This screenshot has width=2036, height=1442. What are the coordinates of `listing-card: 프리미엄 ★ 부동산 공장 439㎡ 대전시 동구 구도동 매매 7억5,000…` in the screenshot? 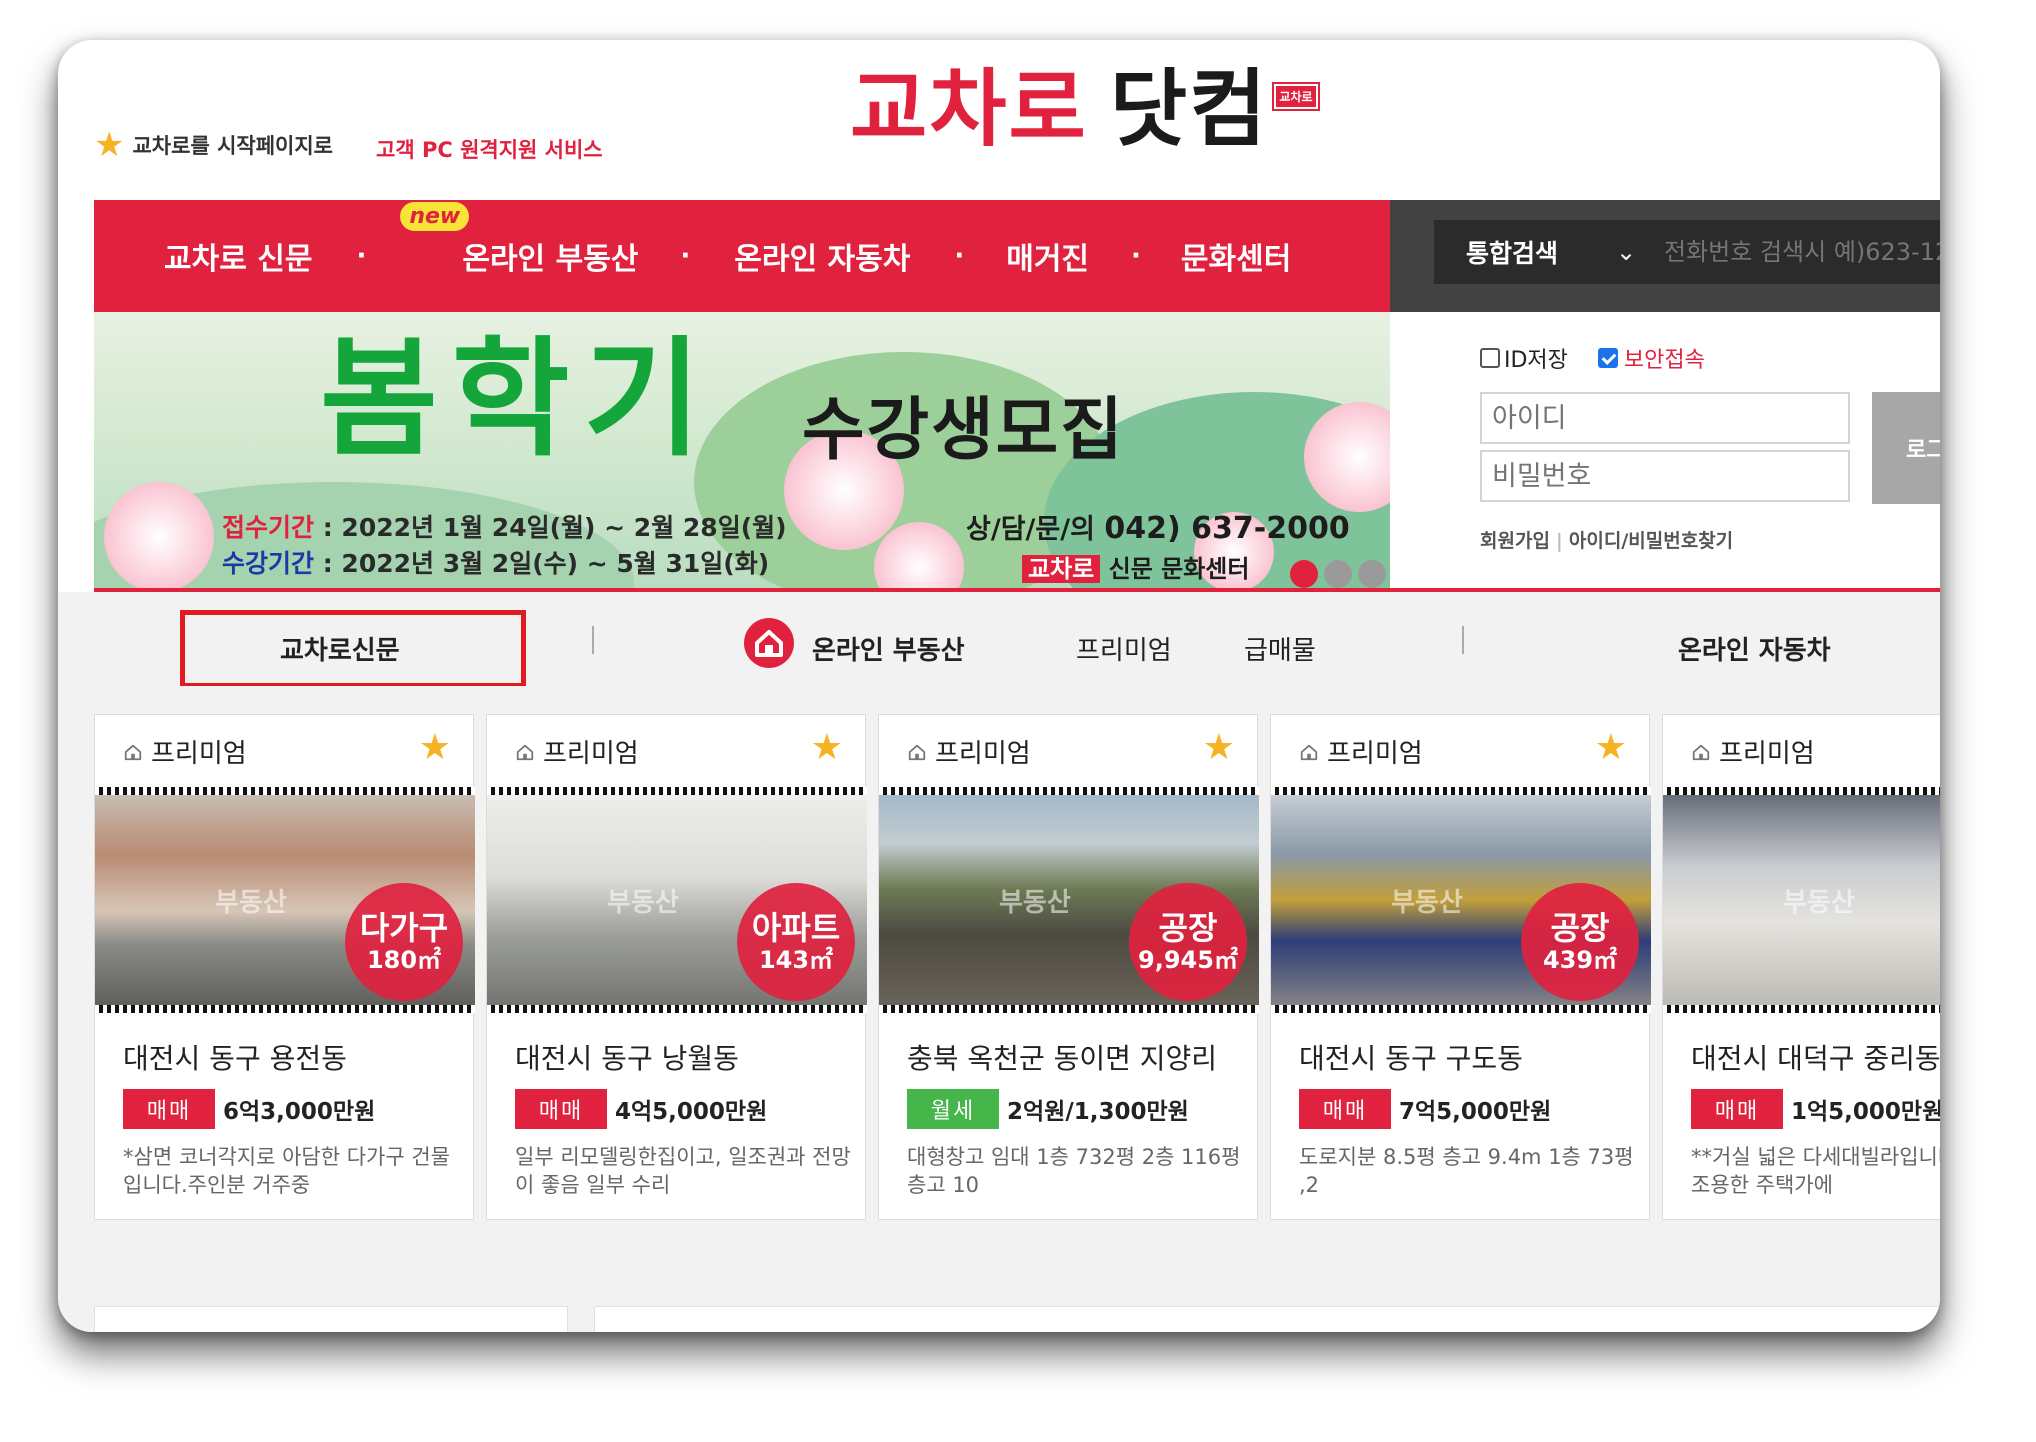 It's located at (1460, 967).